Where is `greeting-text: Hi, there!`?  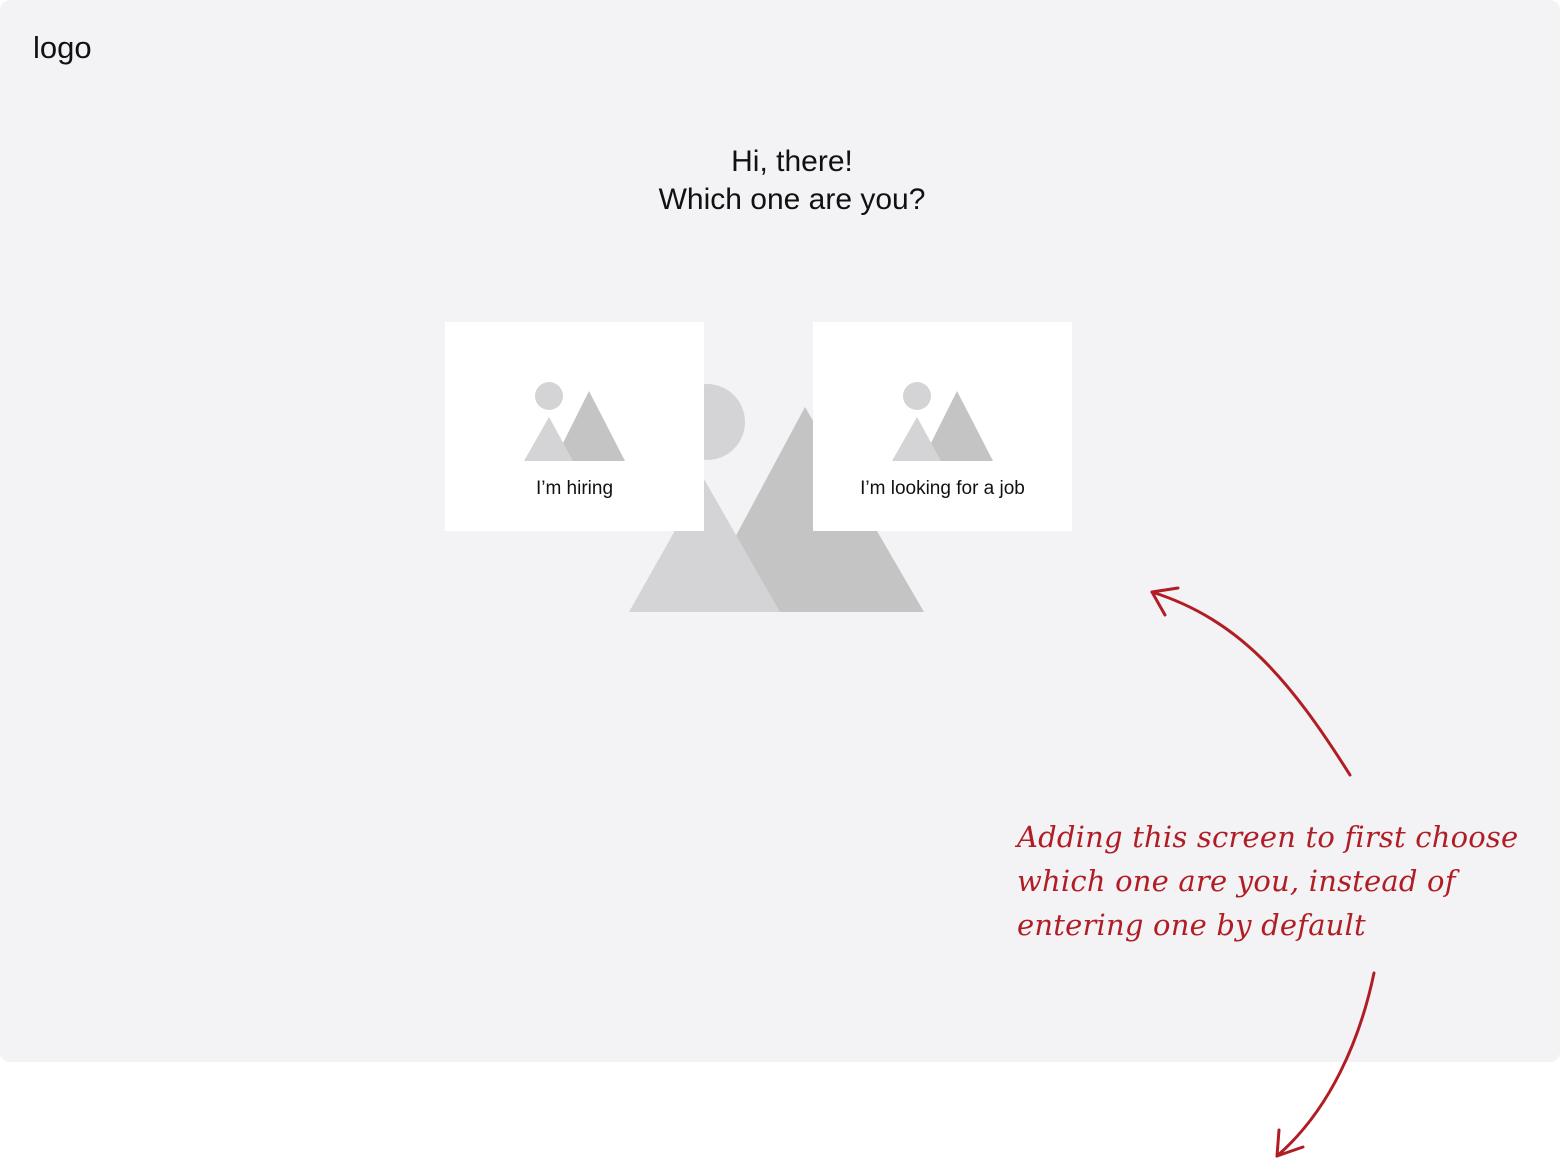 greeting-text: Hi, there! is located at coordinates (792, 161).